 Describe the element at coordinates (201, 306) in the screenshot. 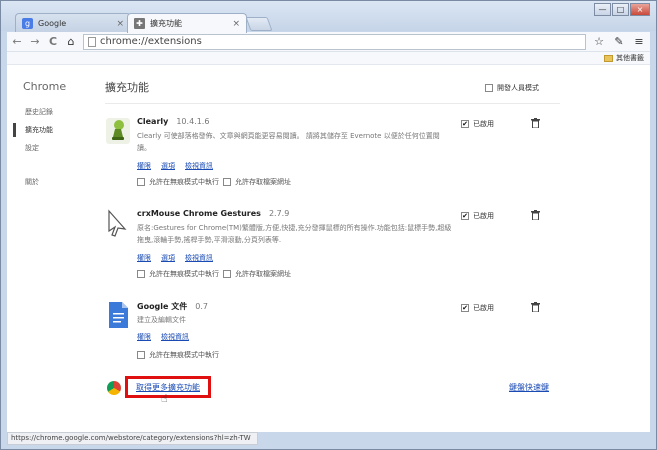

I see `extension-version: 0.7` at that location.